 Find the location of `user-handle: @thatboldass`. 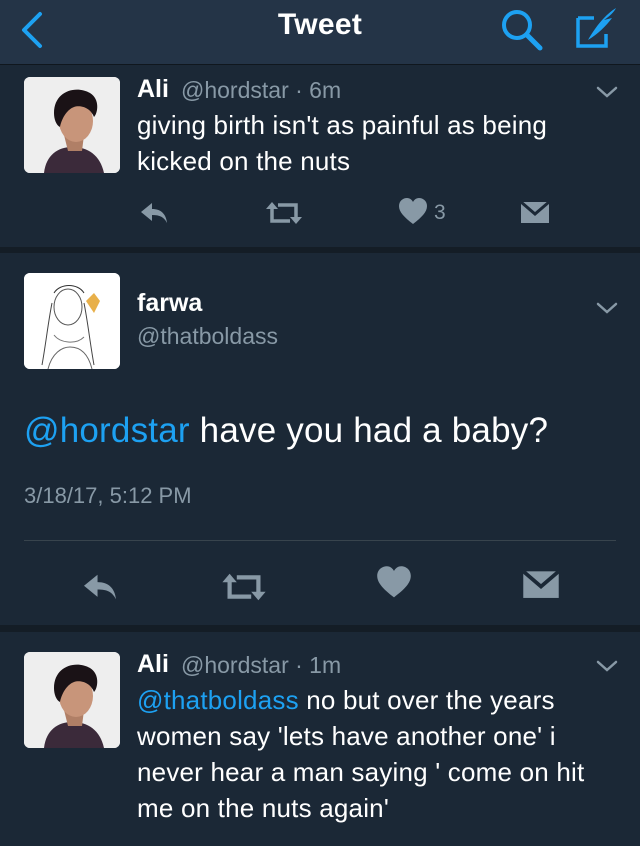

user-handle: @thatboldass is located at coordinates (207, 336).